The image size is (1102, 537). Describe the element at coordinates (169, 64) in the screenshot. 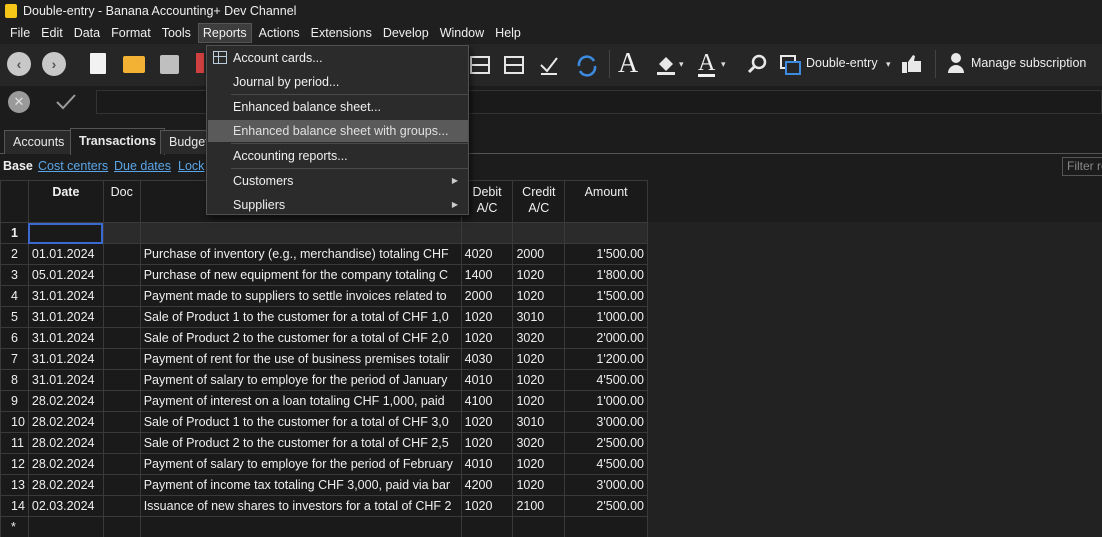

I see `save-icon` at that location.